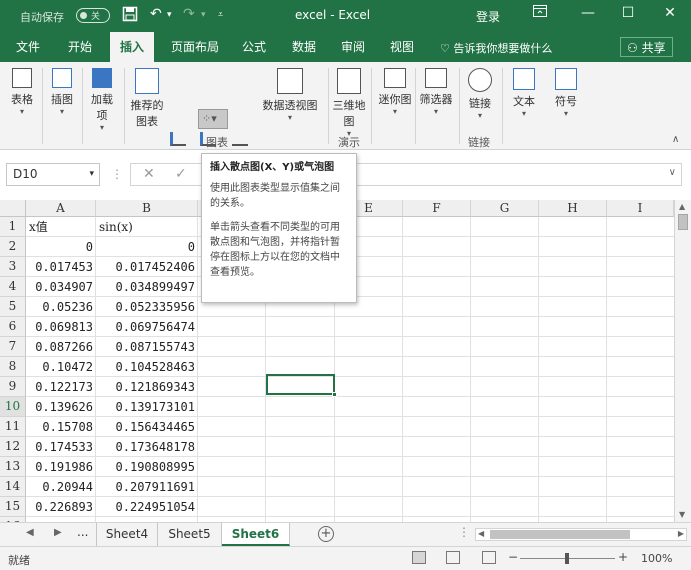 The height and width of the screenshot is (570, 691). I want to click on row-header-15: 15, so click(13, 507).